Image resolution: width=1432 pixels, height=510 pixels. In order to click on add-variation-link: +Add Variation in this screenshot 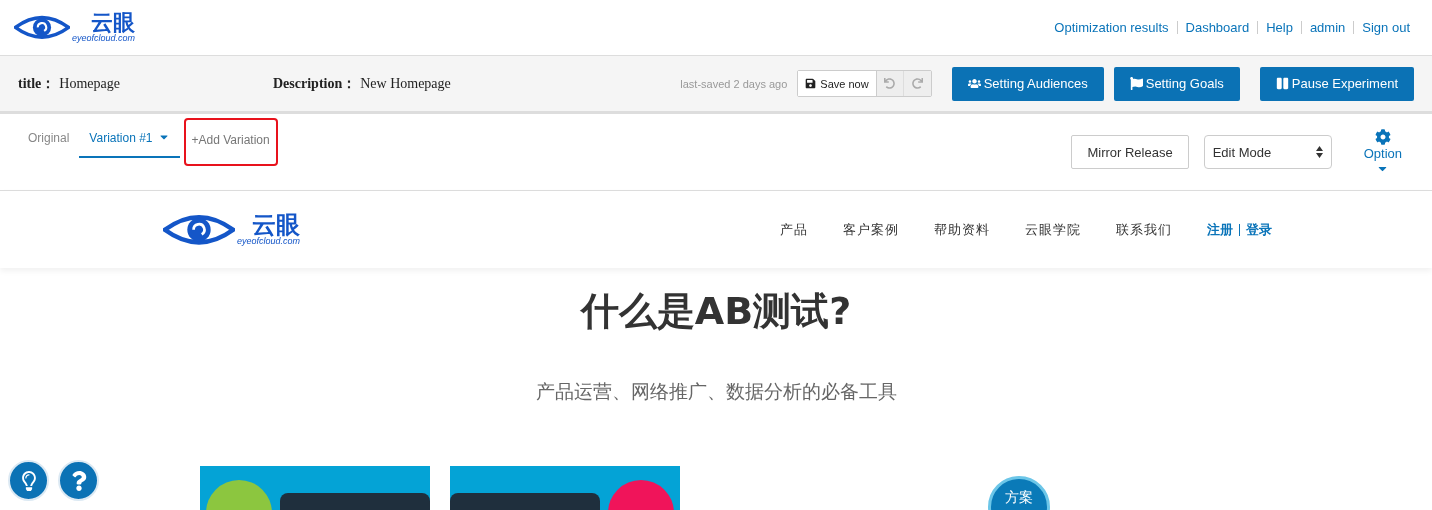, I will do `click(230, 142)`.